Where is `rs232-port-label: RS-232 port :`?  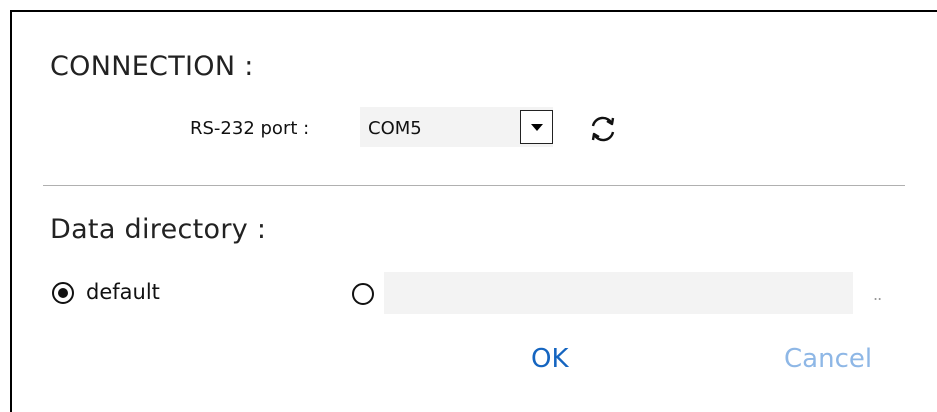
rs232-port-label: RS-232 port : is located at coordinates (250, 128).